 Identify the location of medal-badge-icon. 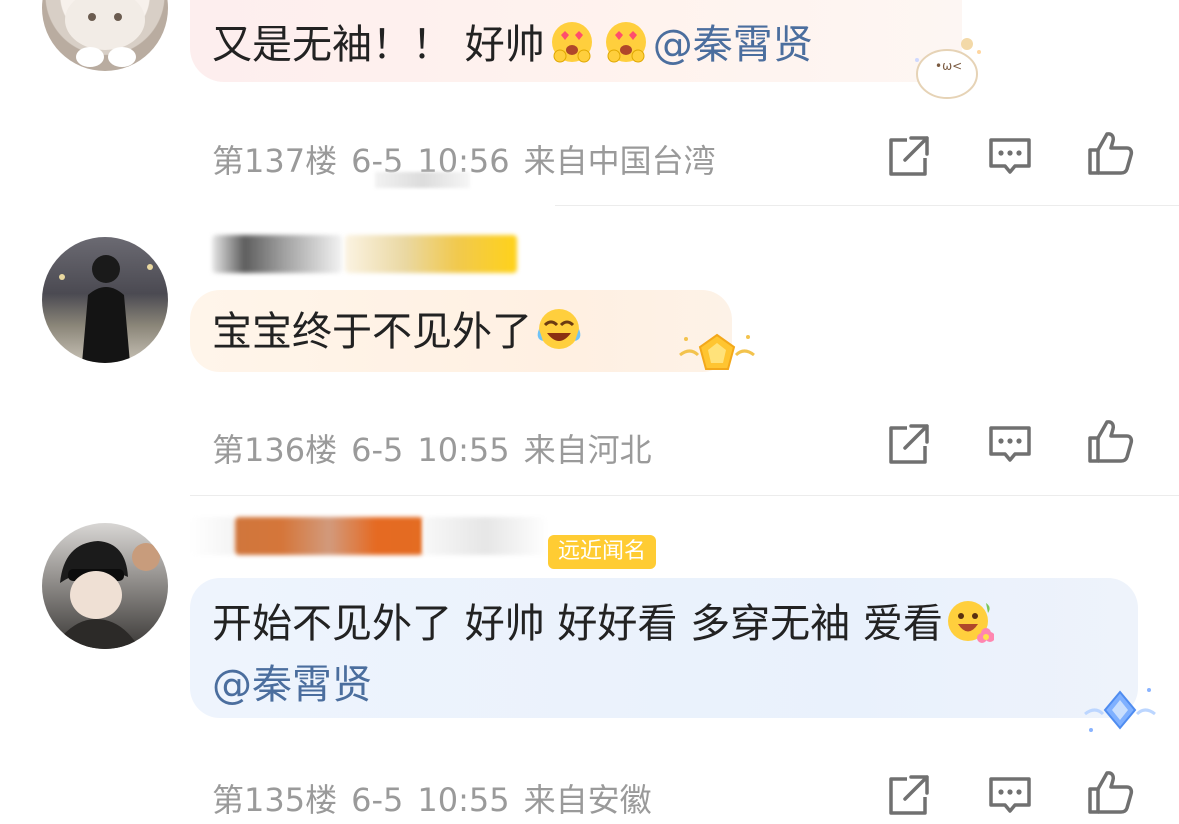
(717, 357).